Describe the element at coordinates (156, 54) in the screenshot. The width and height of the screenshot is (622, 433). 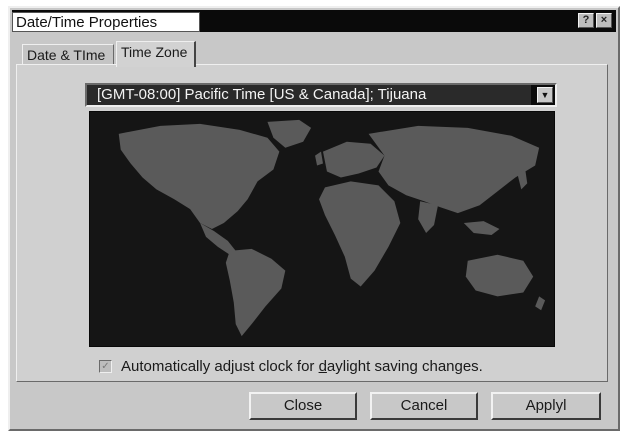
I see `tab-time-zone: Time Zone` at that location.